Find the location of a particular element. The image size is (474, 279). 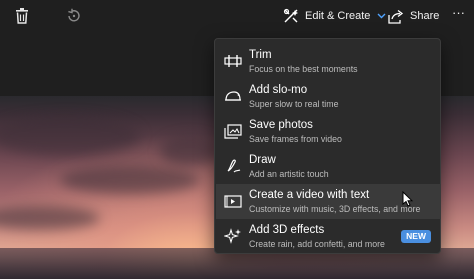

draw-icon is located at coordinates (233, 166).